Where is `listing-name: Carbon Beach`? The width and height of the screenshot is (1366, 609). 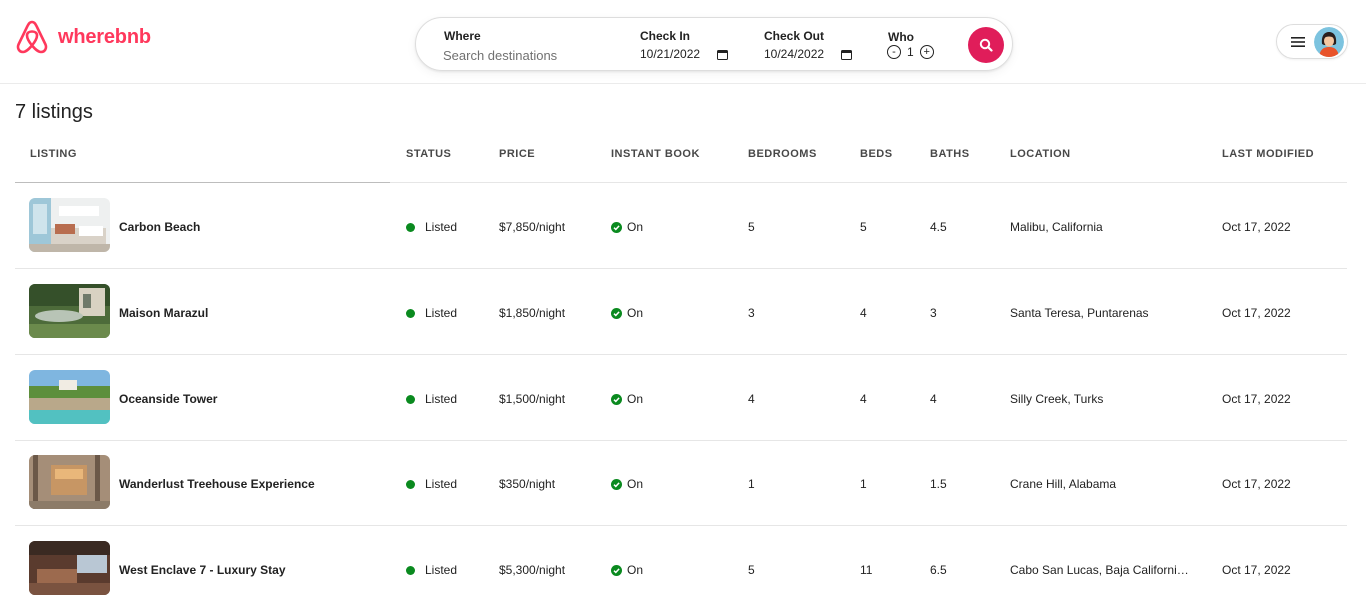 listing-name: Carbon Beach is located at coordinates (159, 227).